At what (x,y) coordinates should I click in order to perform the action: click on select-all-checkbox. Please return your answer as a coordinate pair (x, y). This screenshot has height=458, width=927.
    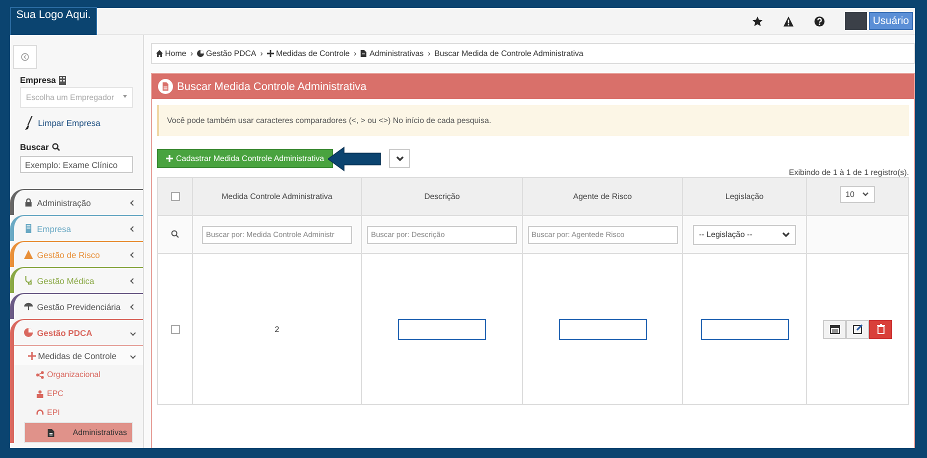
    Looking at the image, I should click on (175, 197).